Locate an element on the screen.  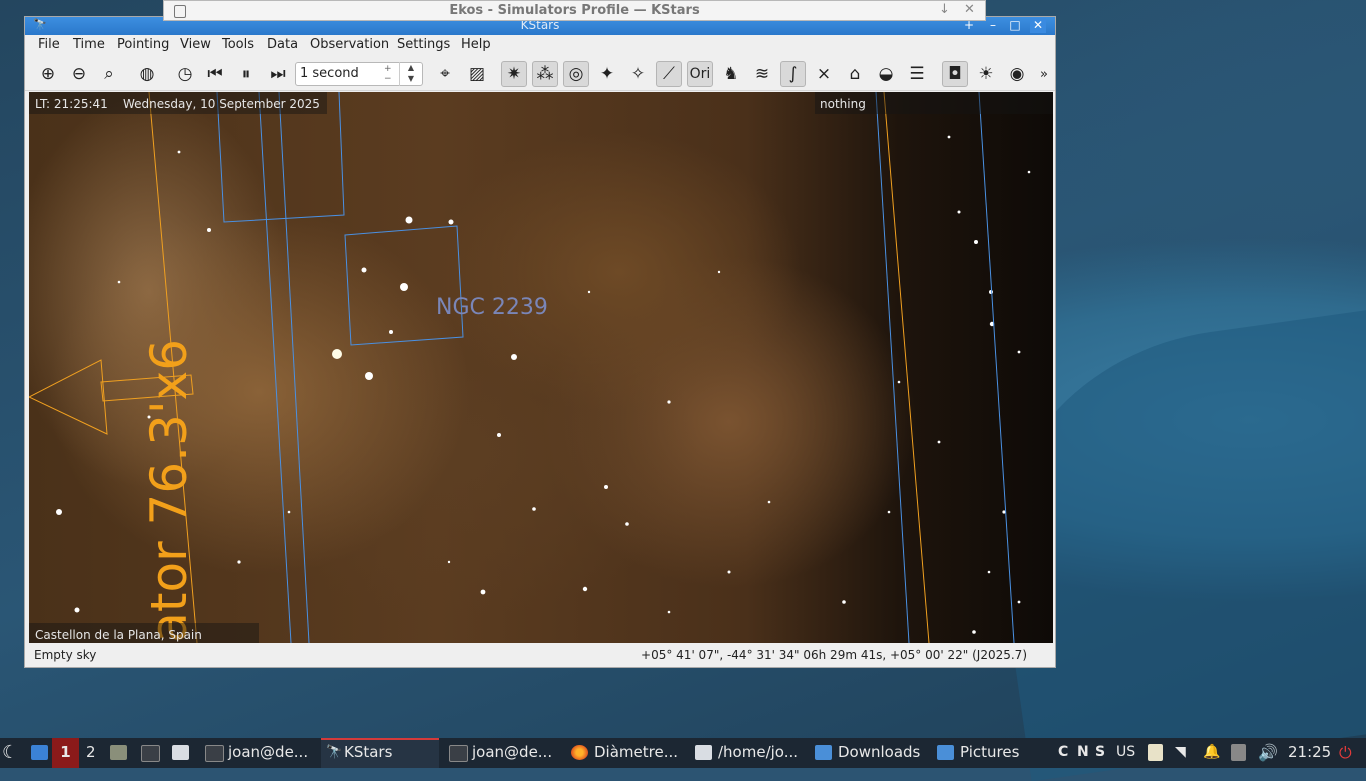
menu-observation: Observation is located at coordinates (349, 44).